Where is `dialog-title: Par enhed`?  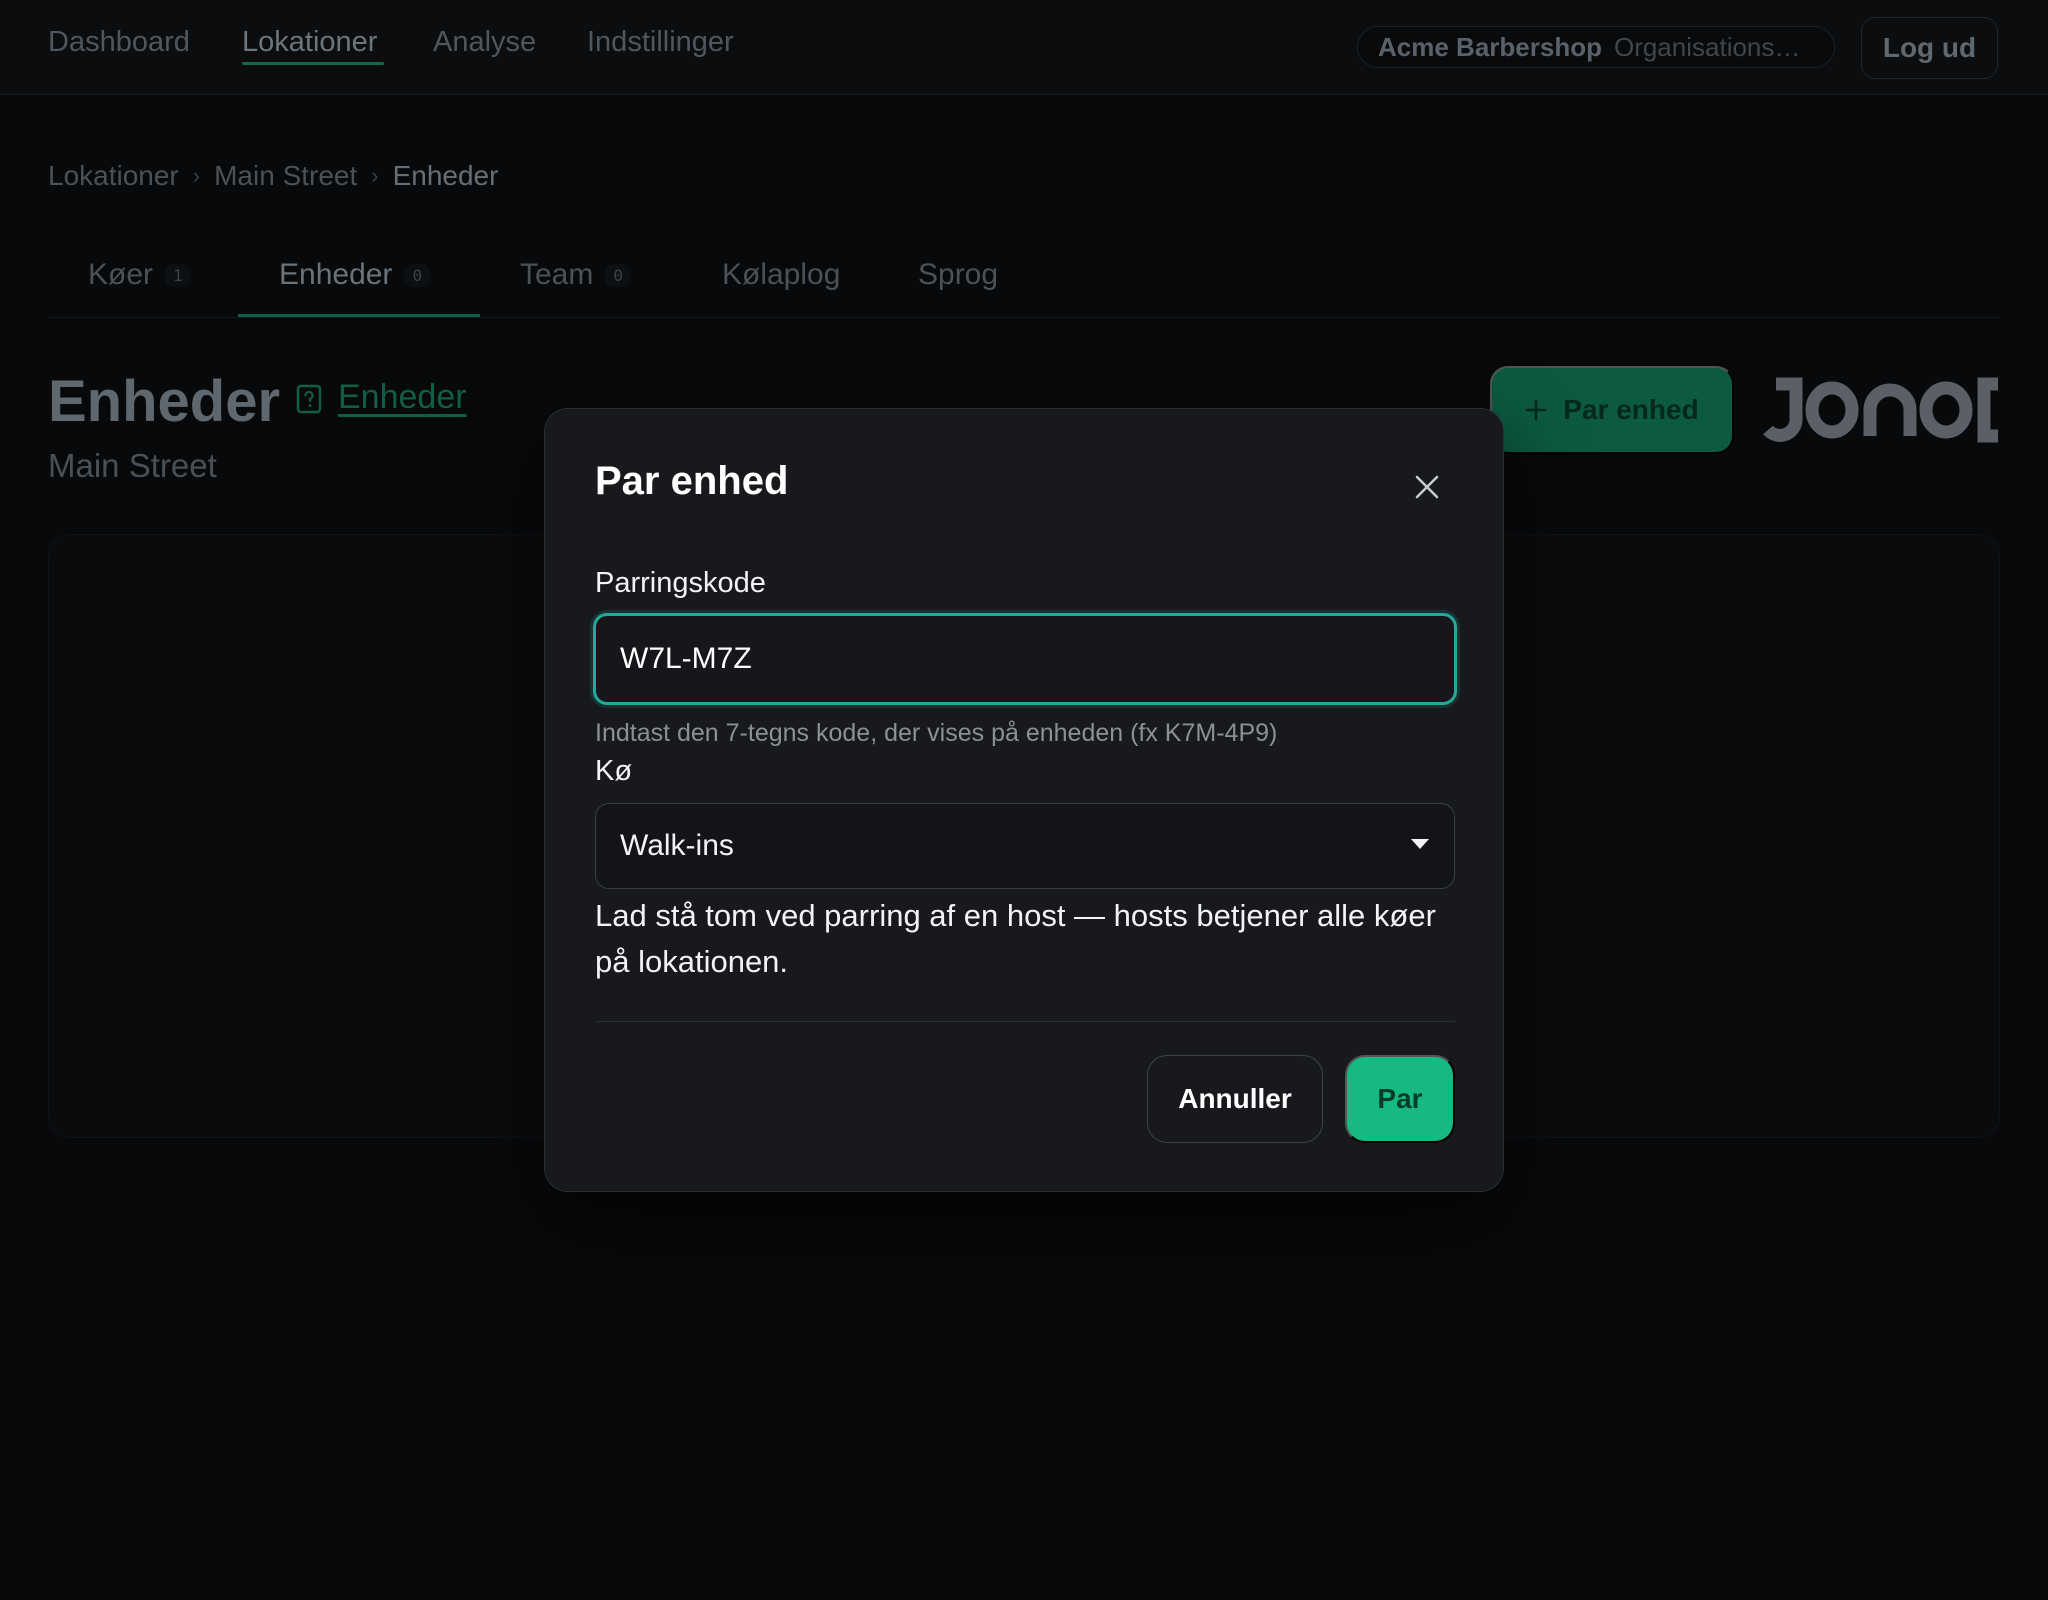 dialog-title: Par enhed is located at coordinates (692, 481).